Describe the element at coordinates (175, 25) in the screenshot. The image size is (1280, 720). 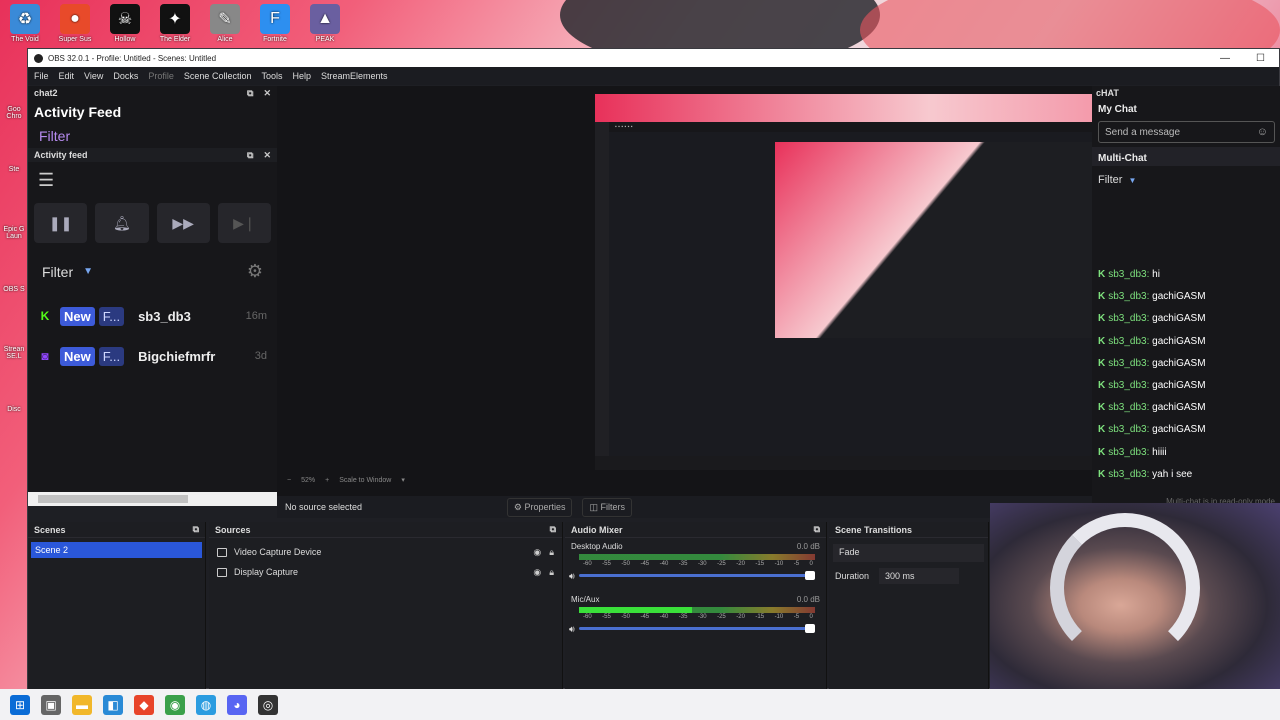
I see `desktop-icon: ✦ The Elder` at that location.